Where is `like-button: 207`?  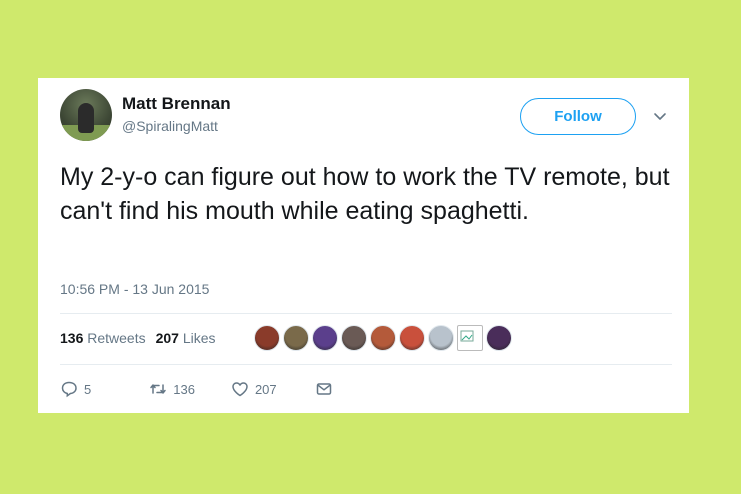 like-button: 207 is located at coordinates (254, 389).